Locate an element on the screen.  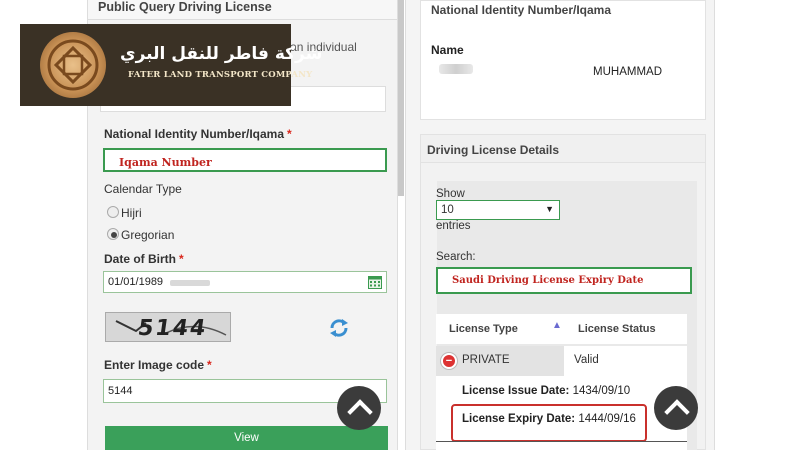
radio-gregorian is located at coordinates (113, 234).